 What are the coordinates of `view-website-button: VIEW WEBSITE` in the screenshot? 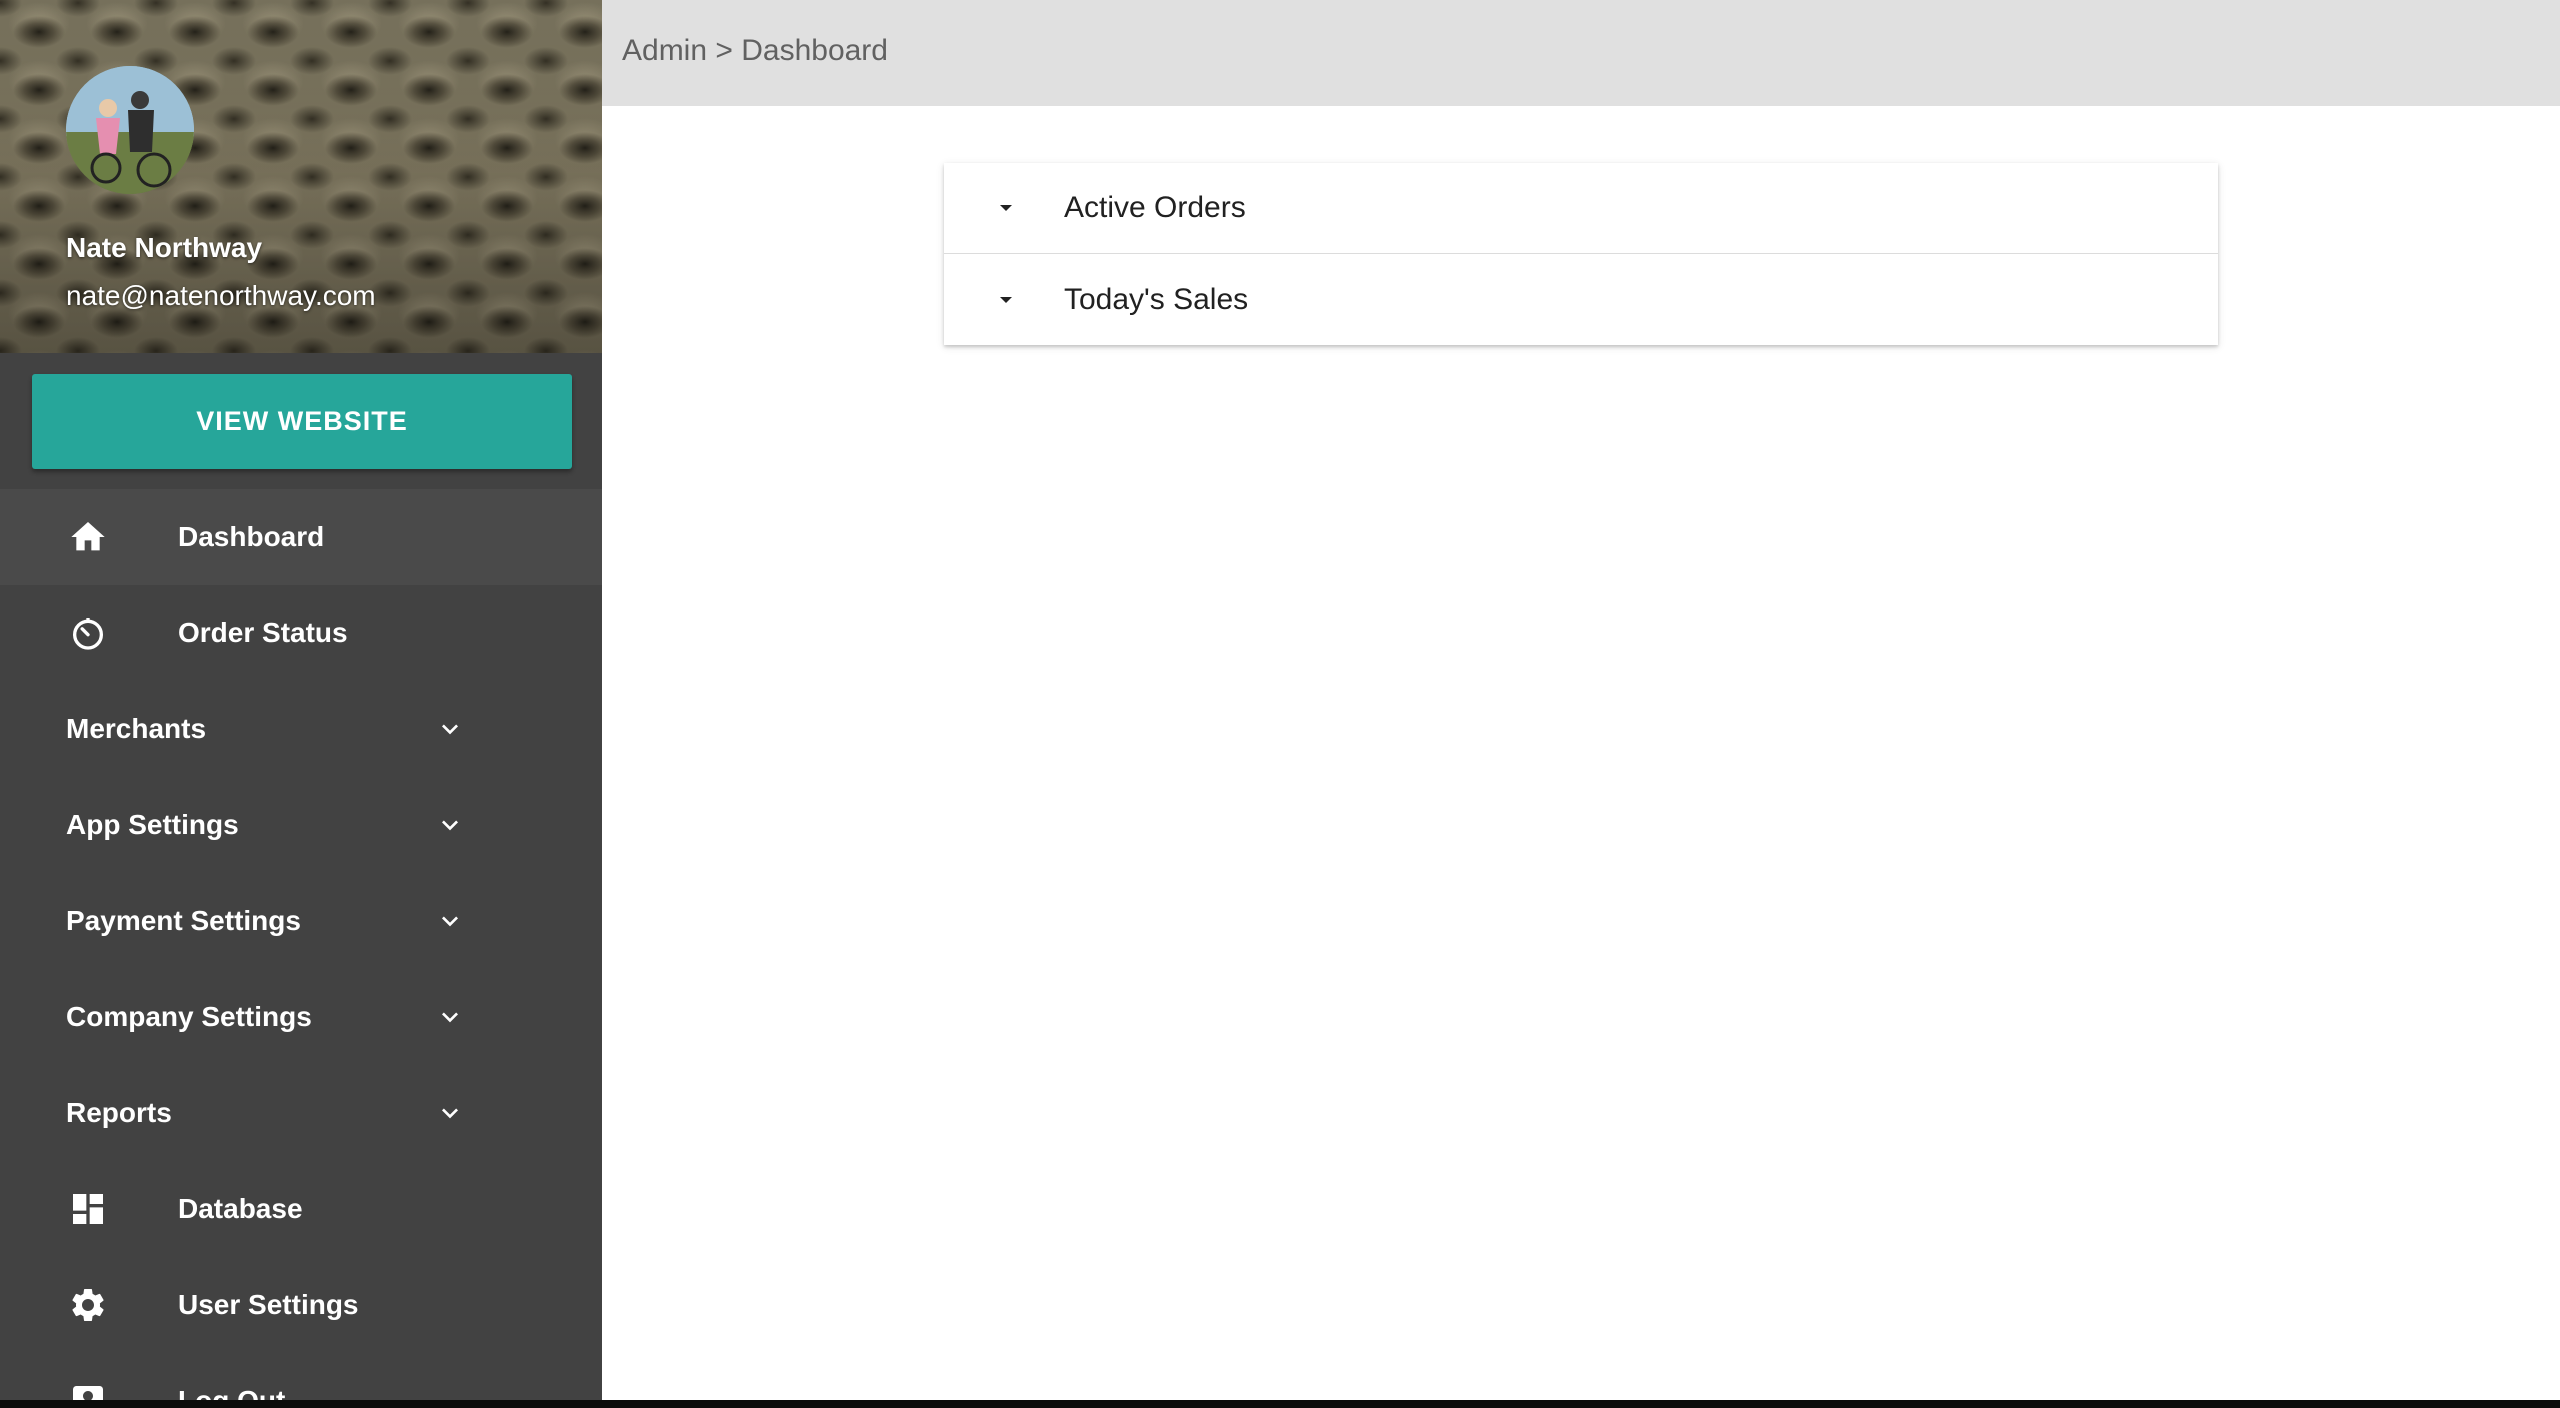 It's located at (302, 421).